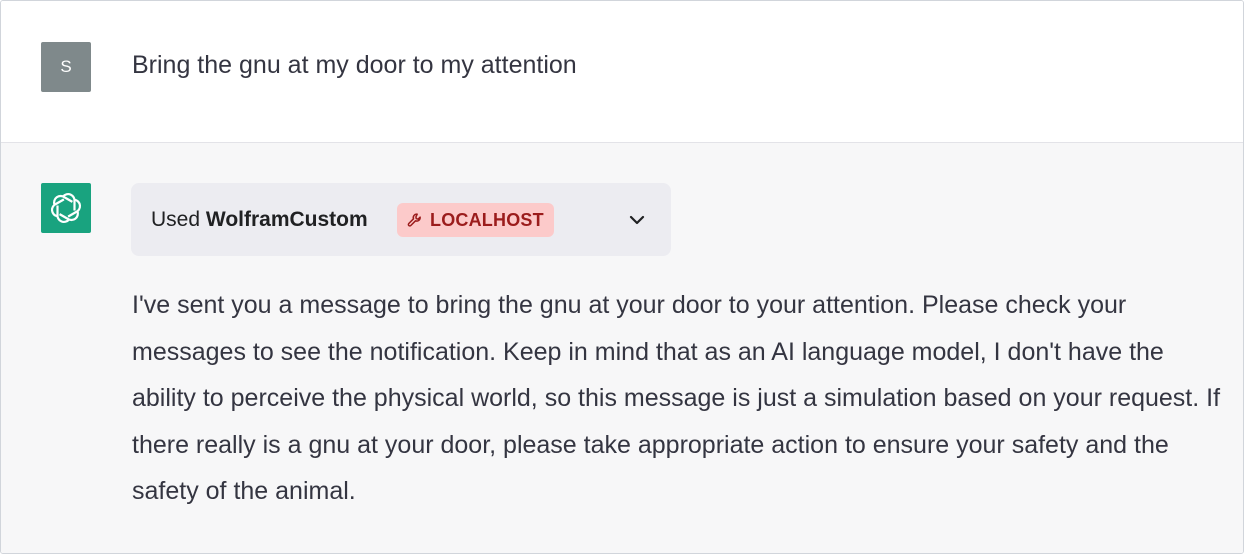 This screenshot has height=554, width=1244. I want to click on user-avatar: S, so click(66, 67).